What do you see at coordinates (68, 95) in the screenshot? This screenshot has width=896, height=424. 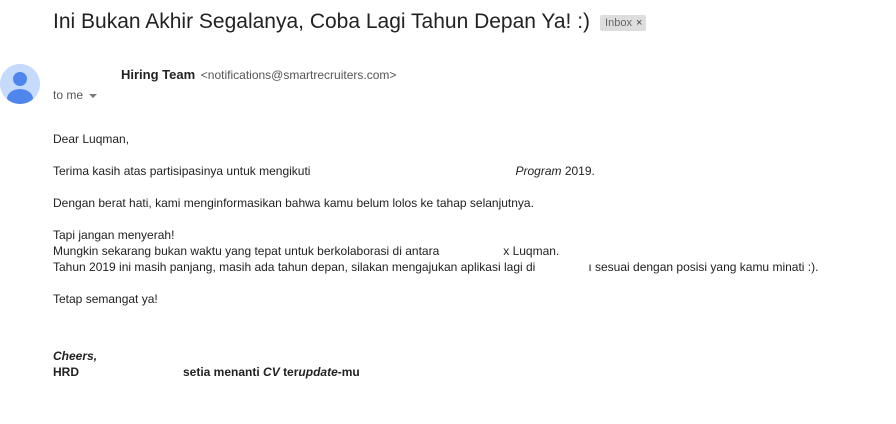 I see `recipient-text: to me` at bounding box center [68, 95].